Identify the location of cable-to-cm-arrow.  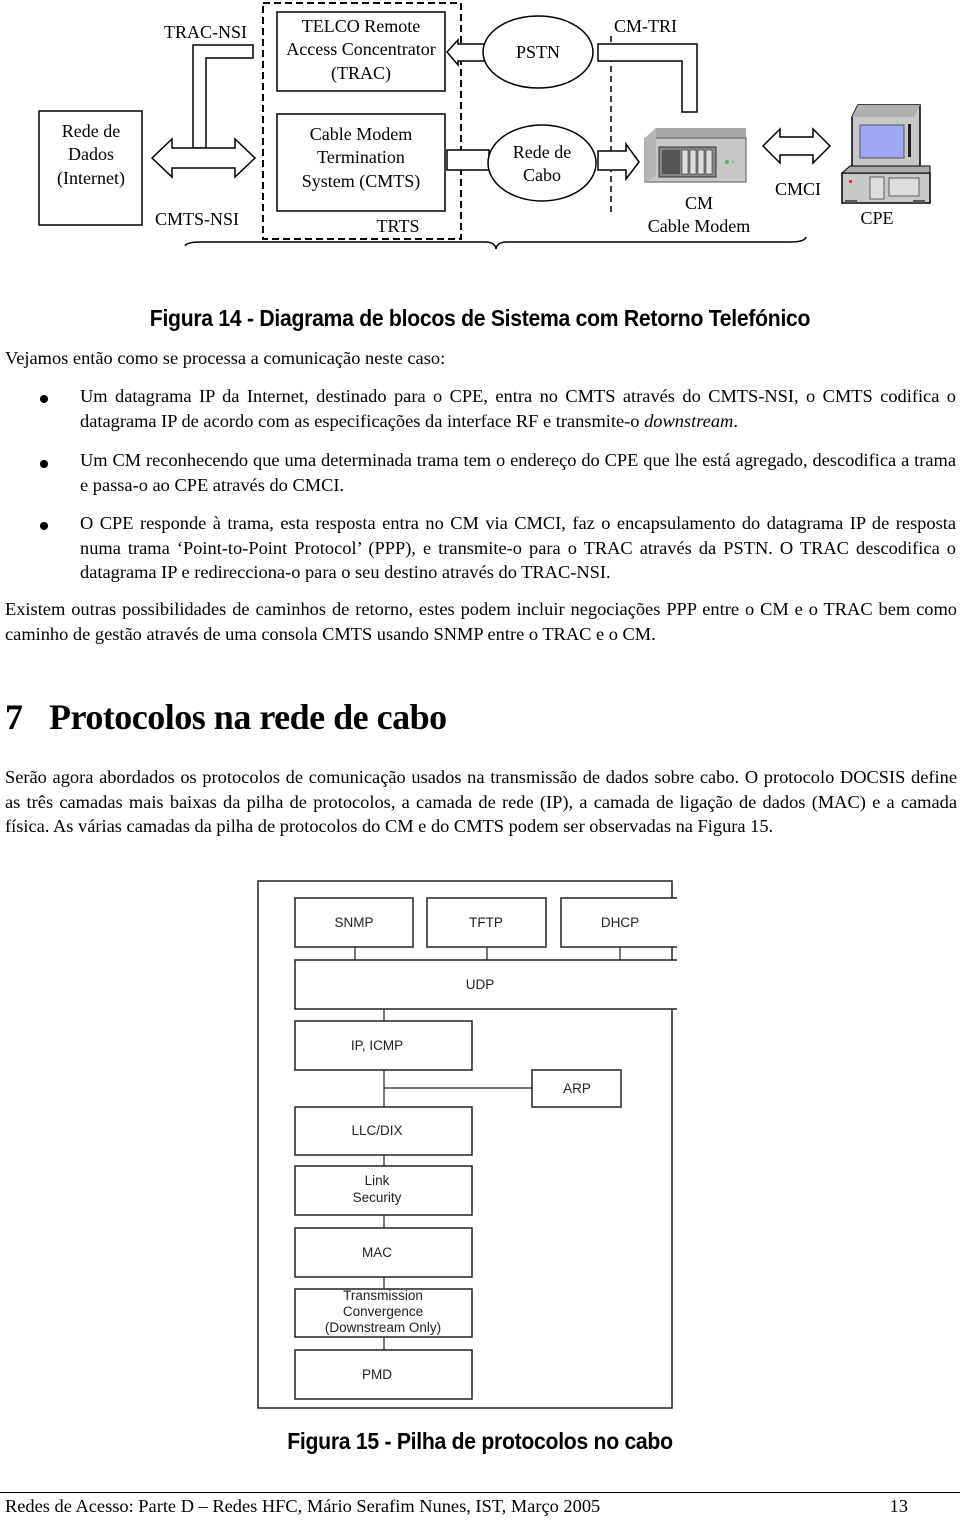
(618, 161).